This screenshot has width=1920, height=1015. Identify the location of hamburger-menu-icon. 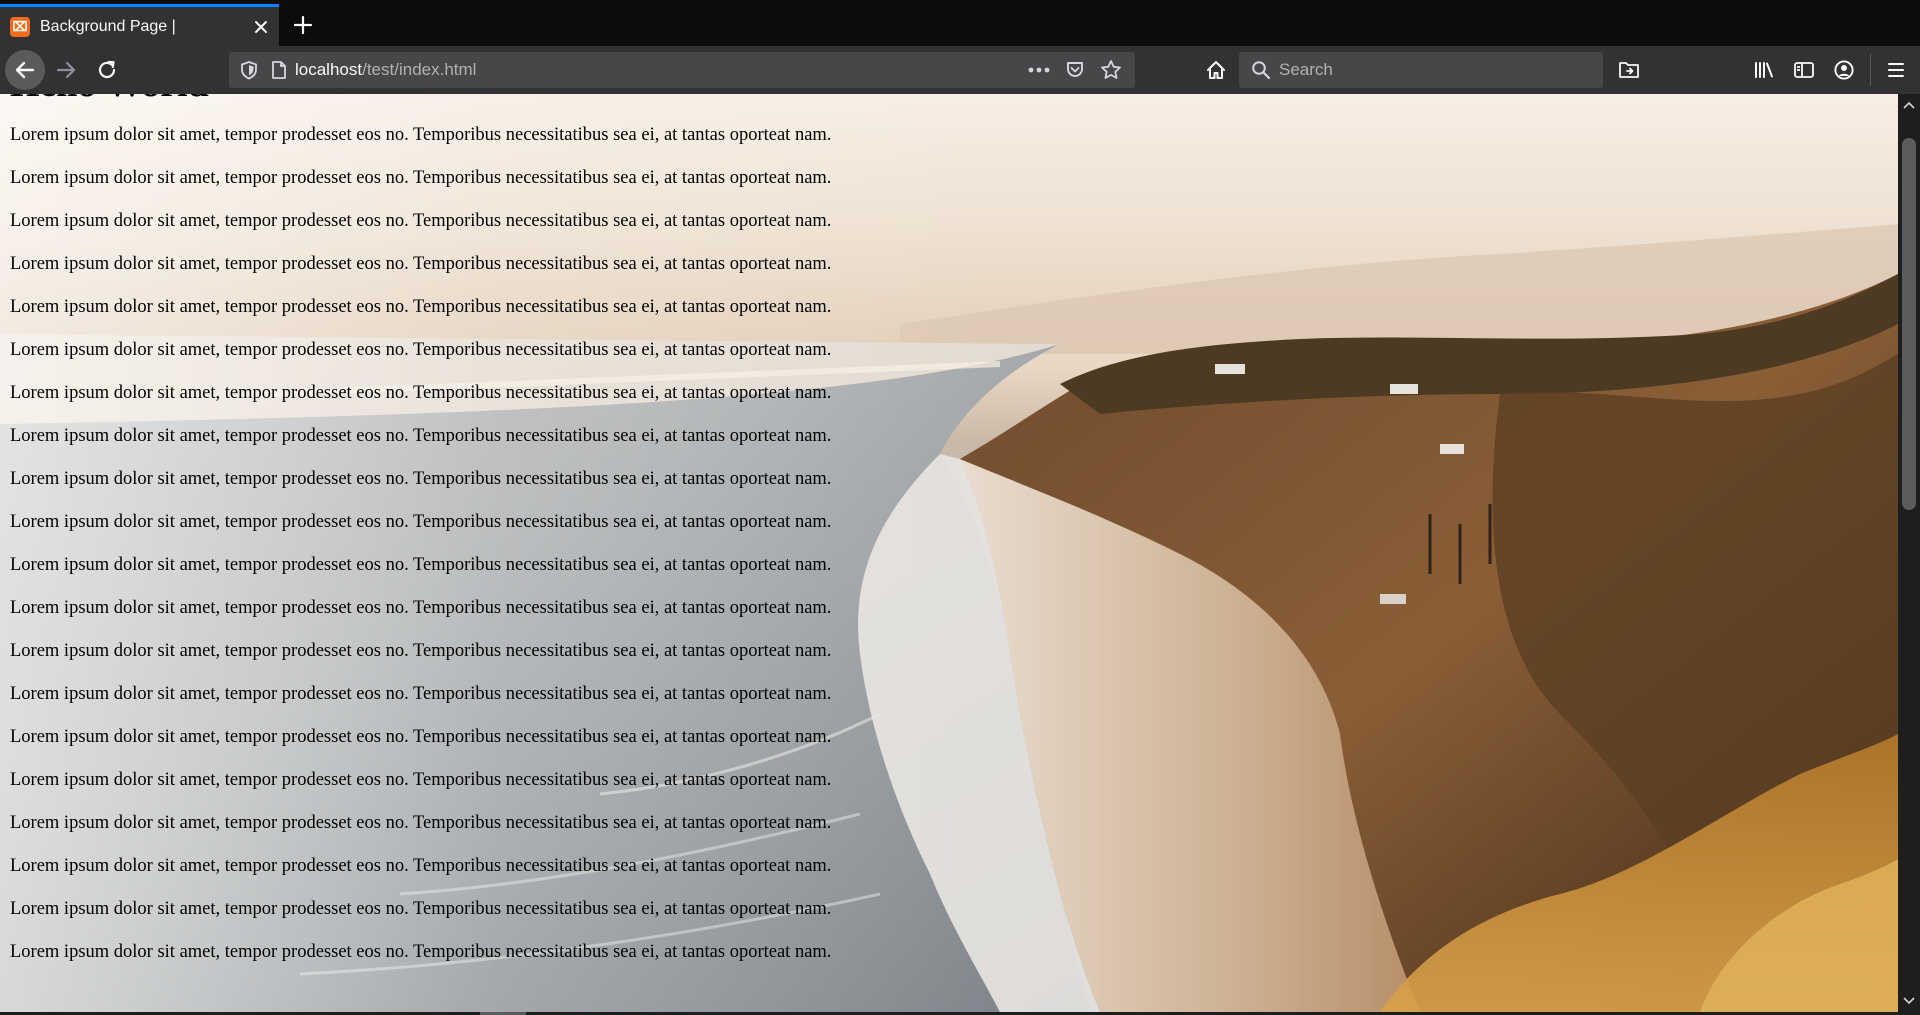
(1896, 70).